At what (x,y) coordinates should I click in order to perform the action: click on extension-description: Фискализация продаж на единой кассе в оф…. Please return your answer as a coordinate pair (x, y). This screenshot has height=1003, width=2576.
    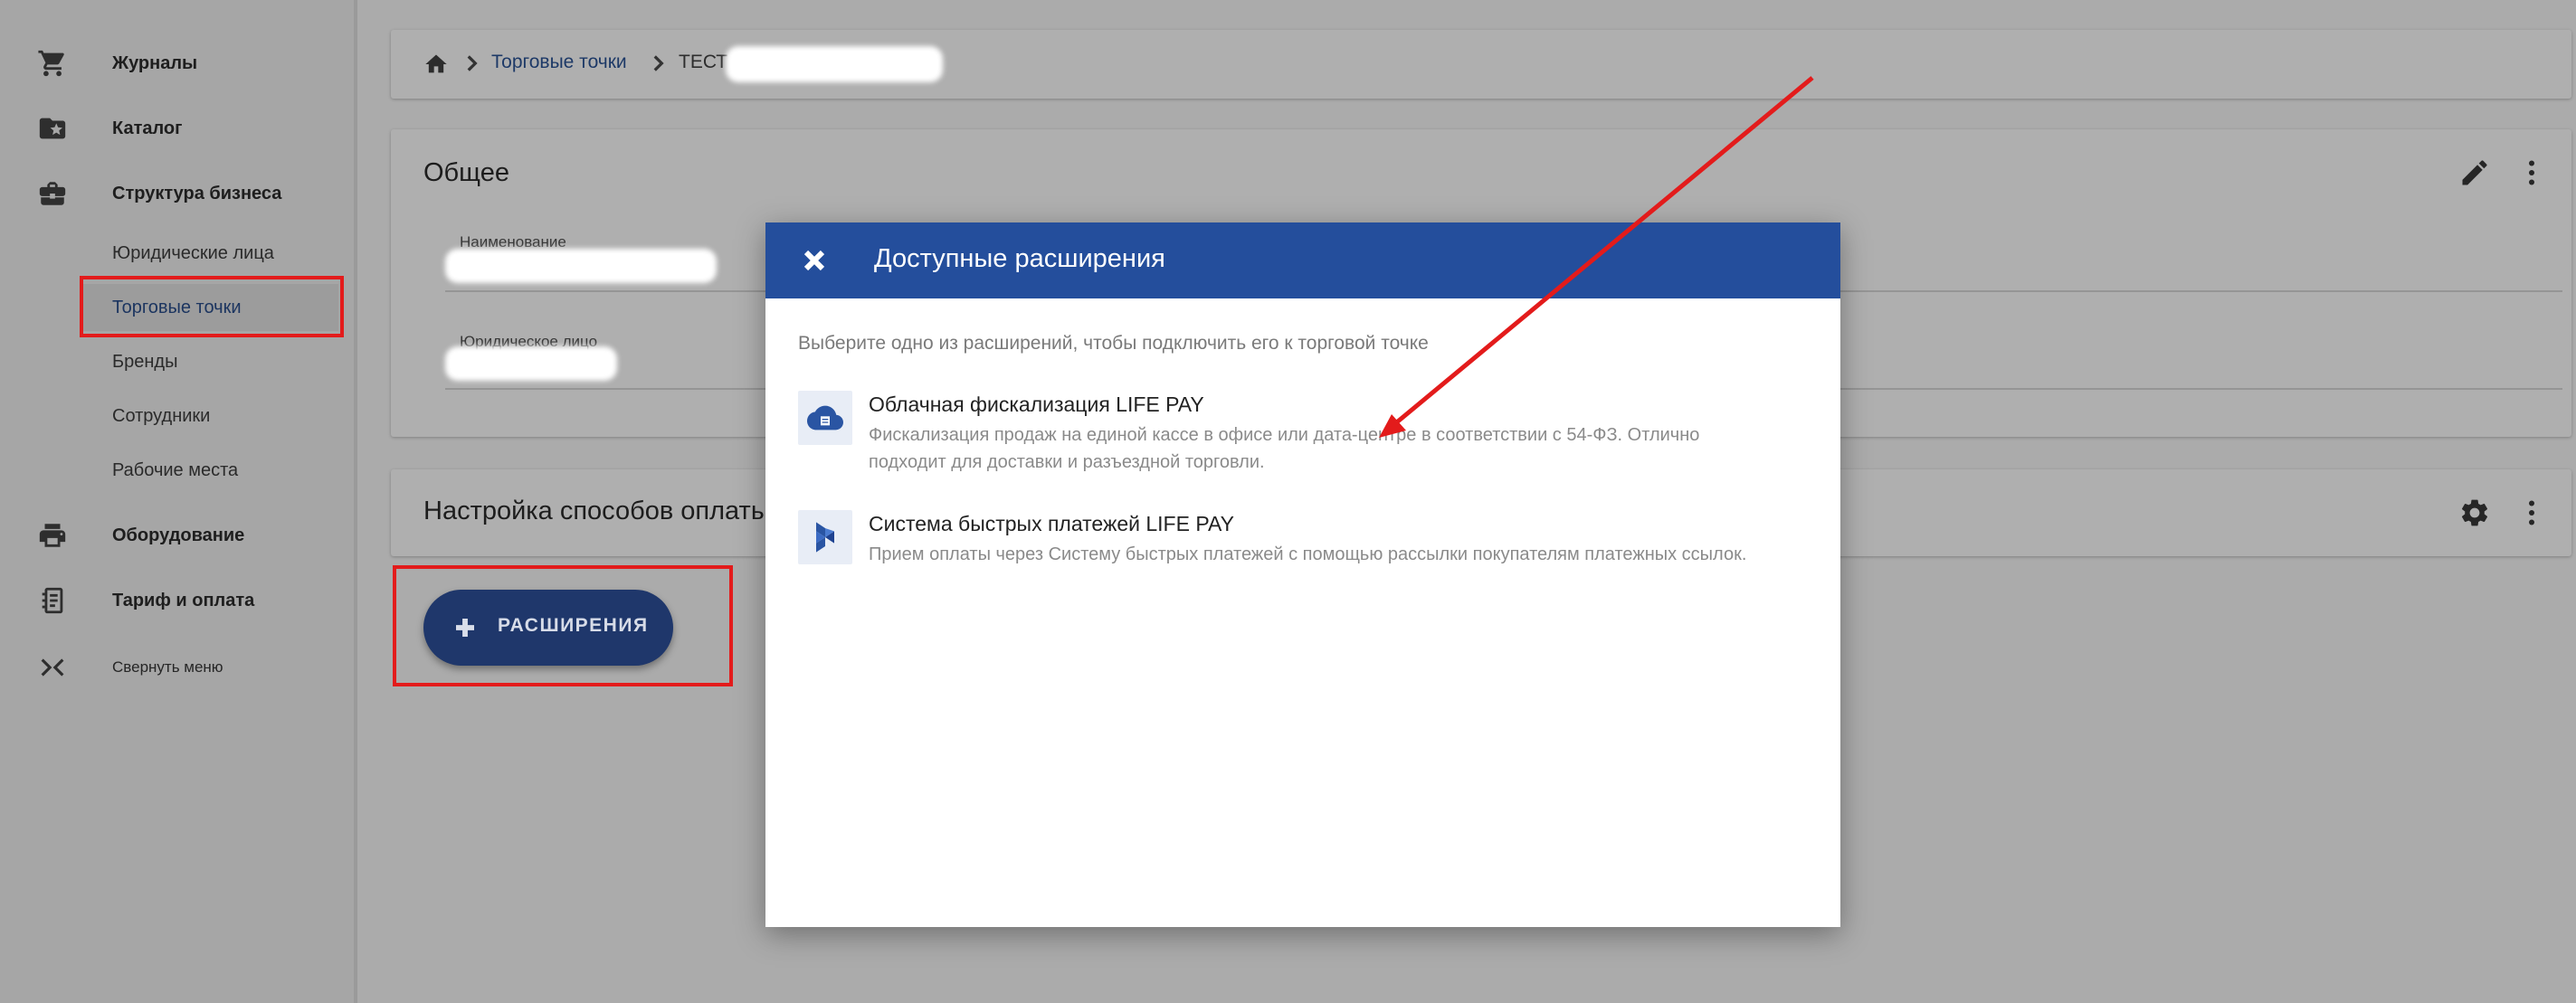
    Looking at the image, I should click on (1284, 448).